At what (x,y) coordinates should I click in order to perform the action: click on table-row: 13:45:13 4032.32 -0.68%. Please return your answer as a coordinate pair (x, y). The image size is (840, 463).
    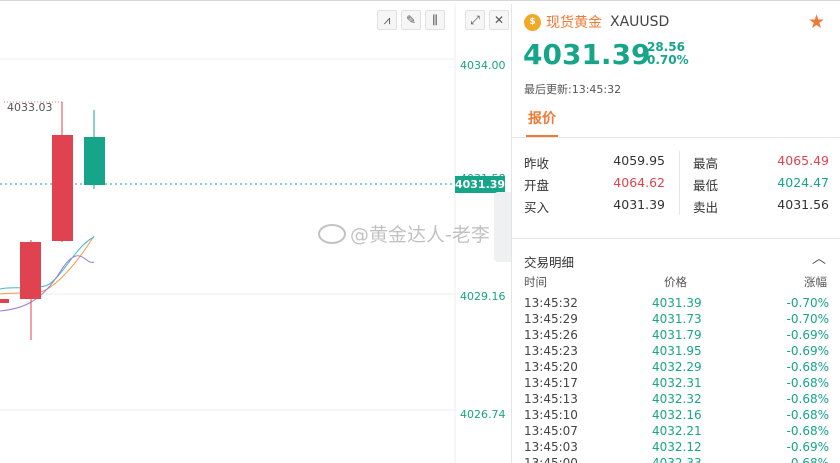
    Looking at the image, I should click on (676, 400).